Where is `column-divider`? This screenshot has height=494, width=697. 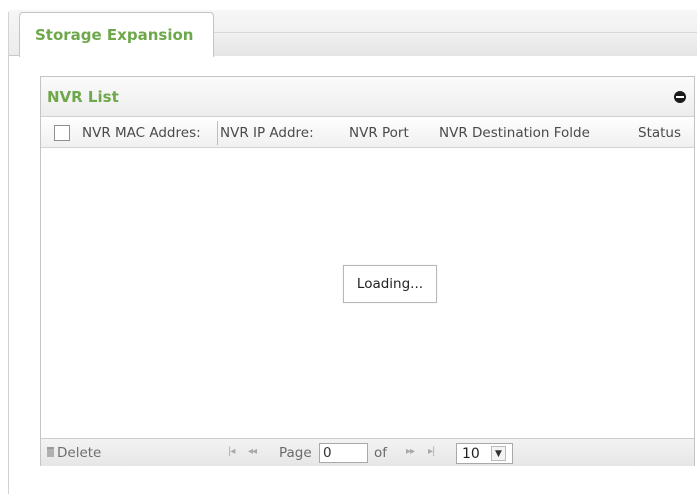 column-divider is located at coordinates (217, 133).